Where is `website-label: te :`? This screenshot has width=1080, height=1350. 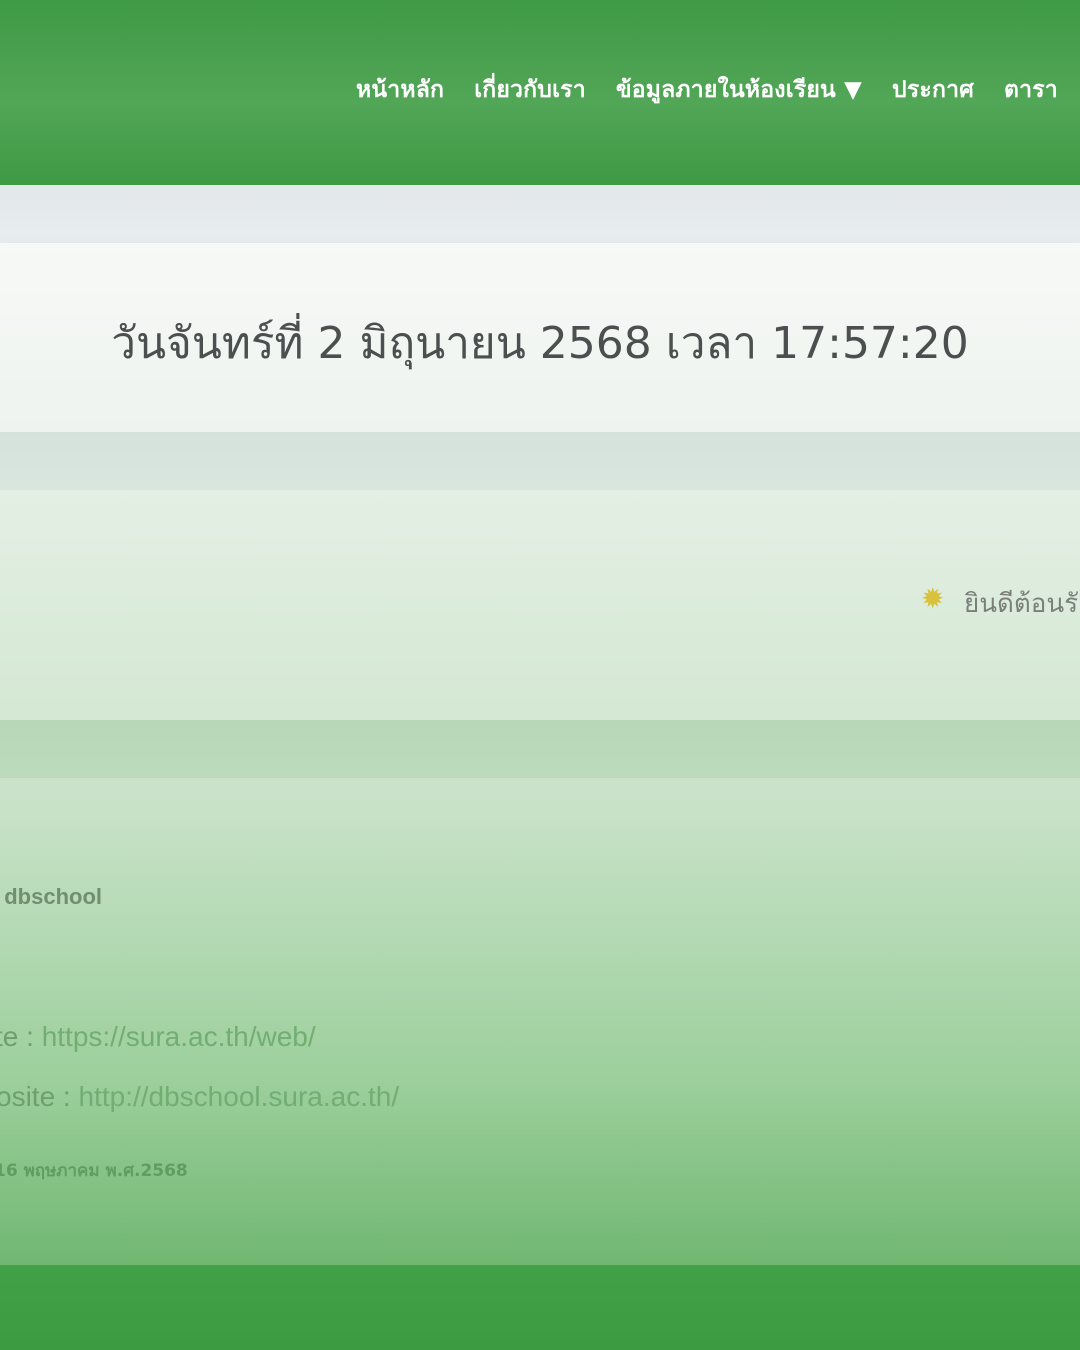 website-label: te : is located at coordinates (17, 1036).